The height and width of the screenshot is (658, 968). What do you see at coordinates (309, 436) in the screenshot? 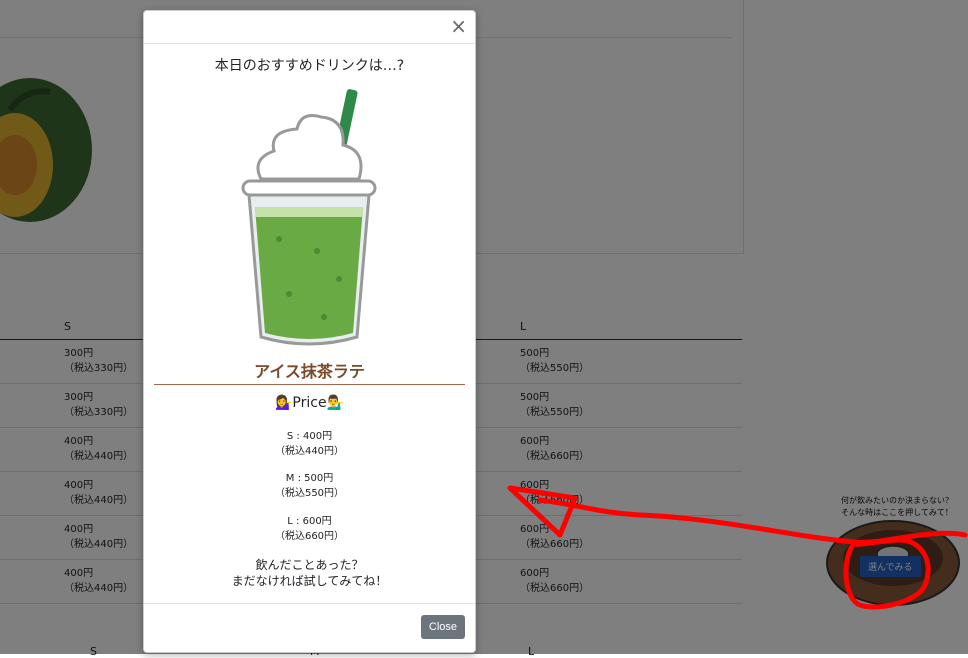
I see `price-s-label: S : 400円` at bounding box center [309, 436].